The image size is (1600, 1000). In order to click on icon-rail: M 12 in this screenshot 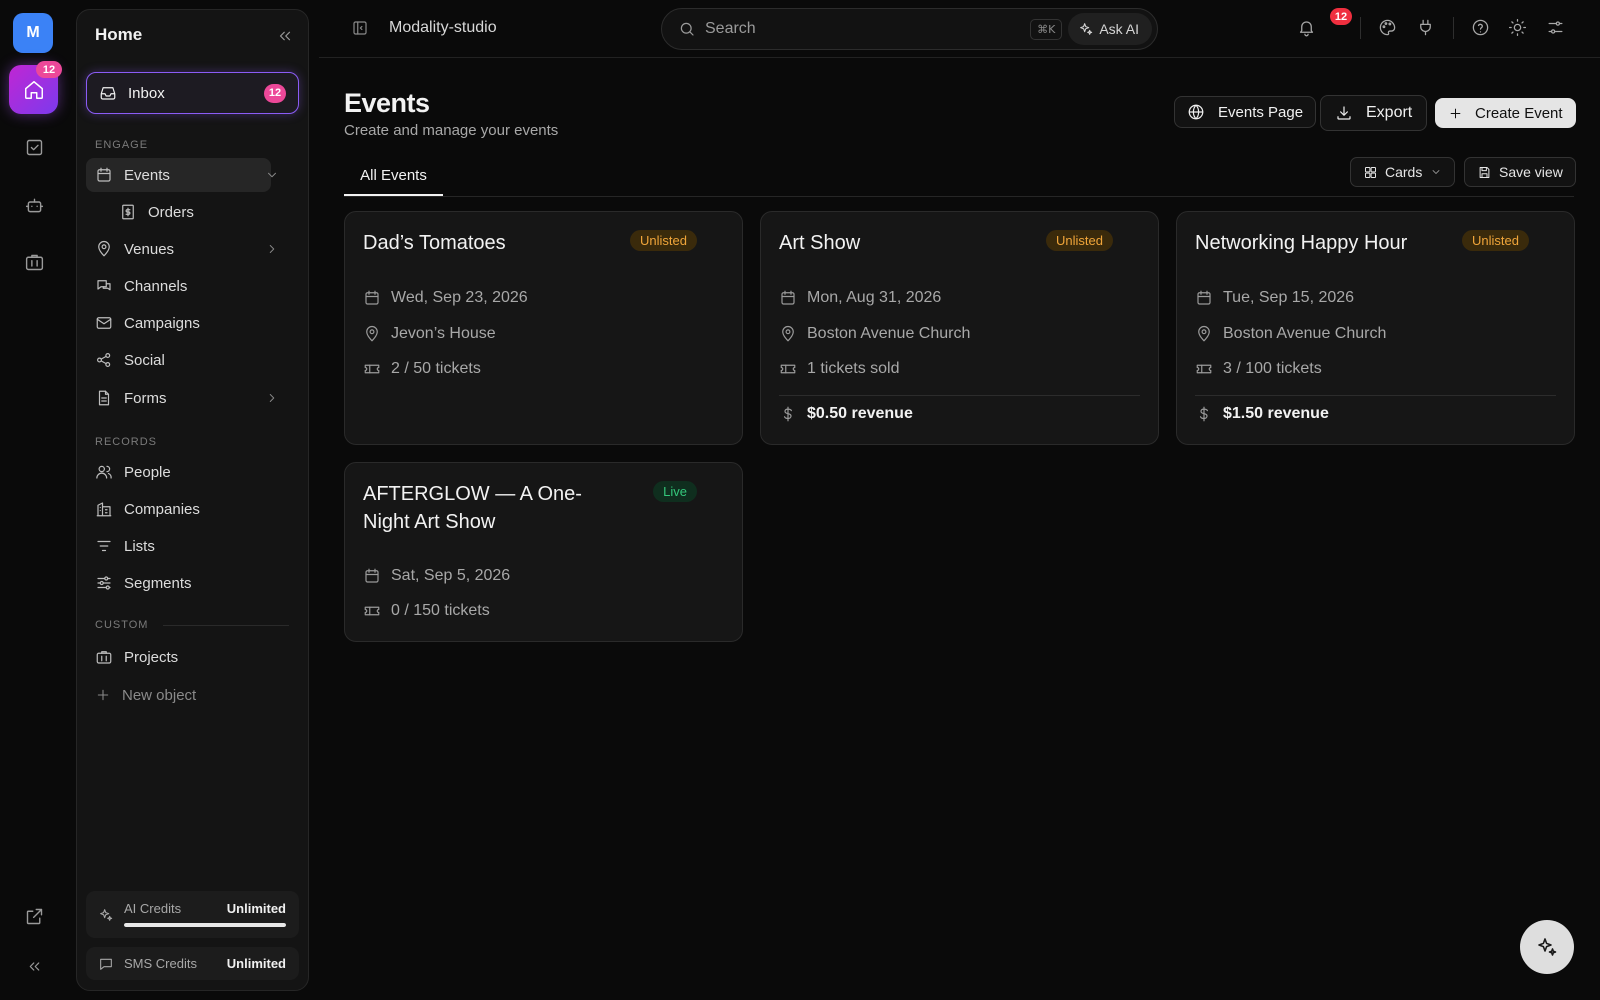, I will do `click(33, 500)`.